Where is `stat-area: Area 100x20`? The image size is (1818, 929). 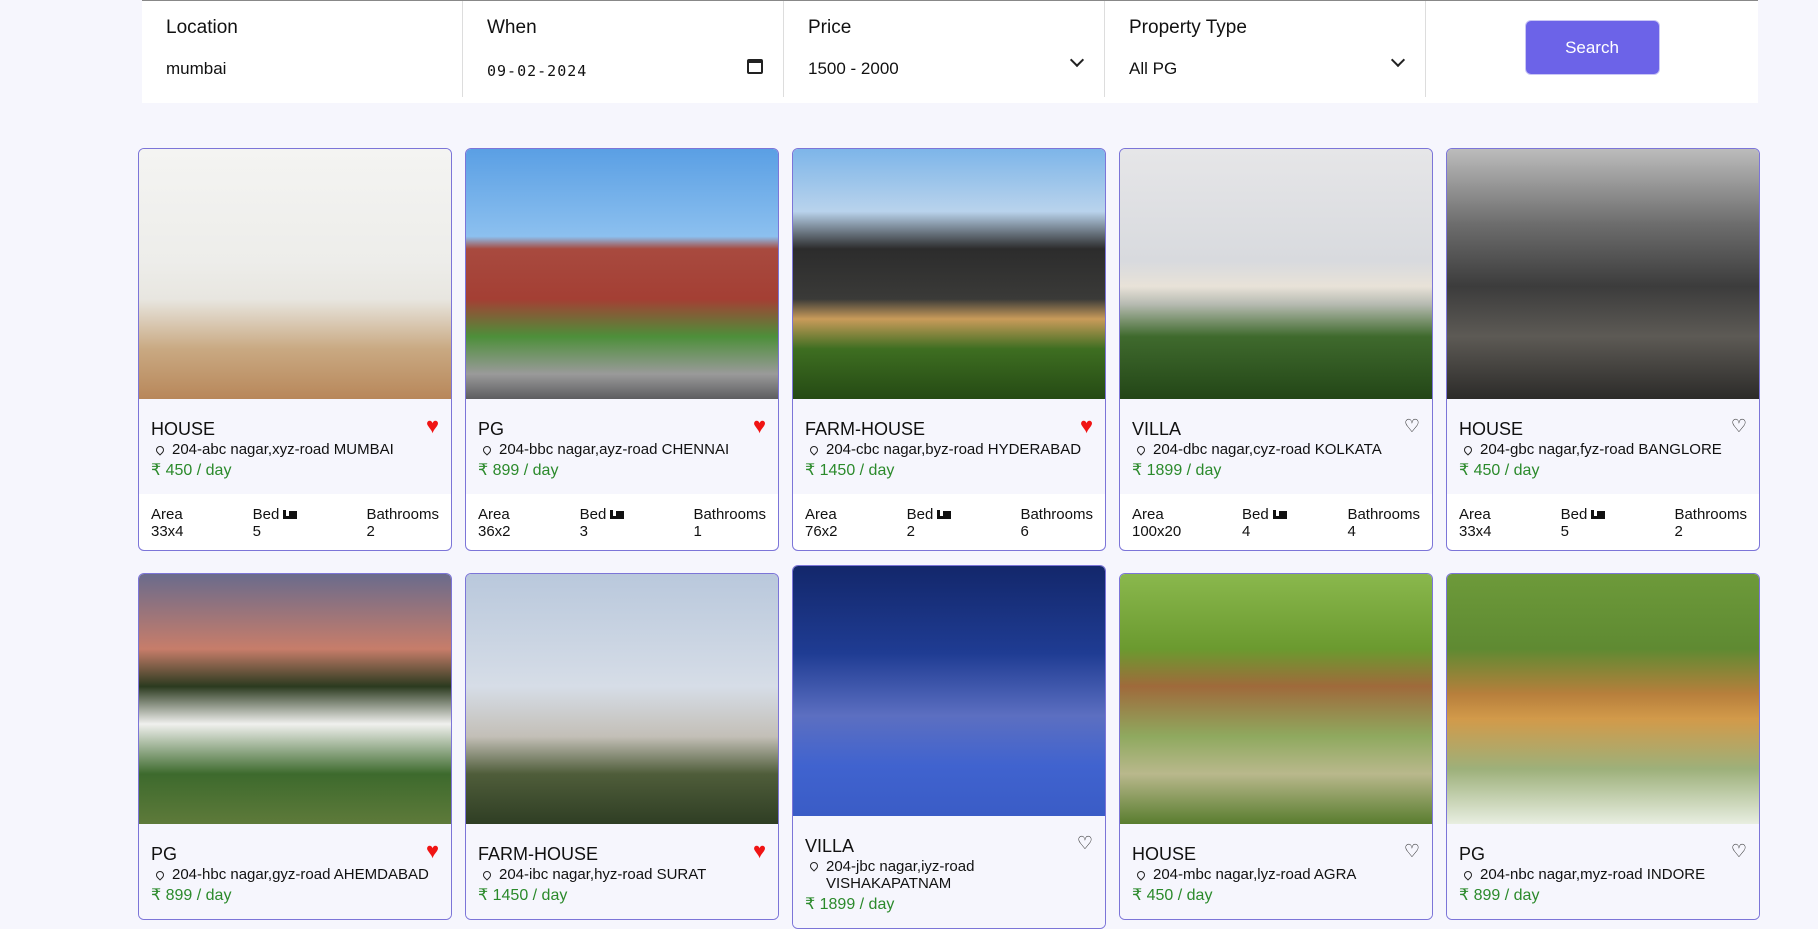 stat-area: Area 100x20 is located at coordinates (1156, 523).